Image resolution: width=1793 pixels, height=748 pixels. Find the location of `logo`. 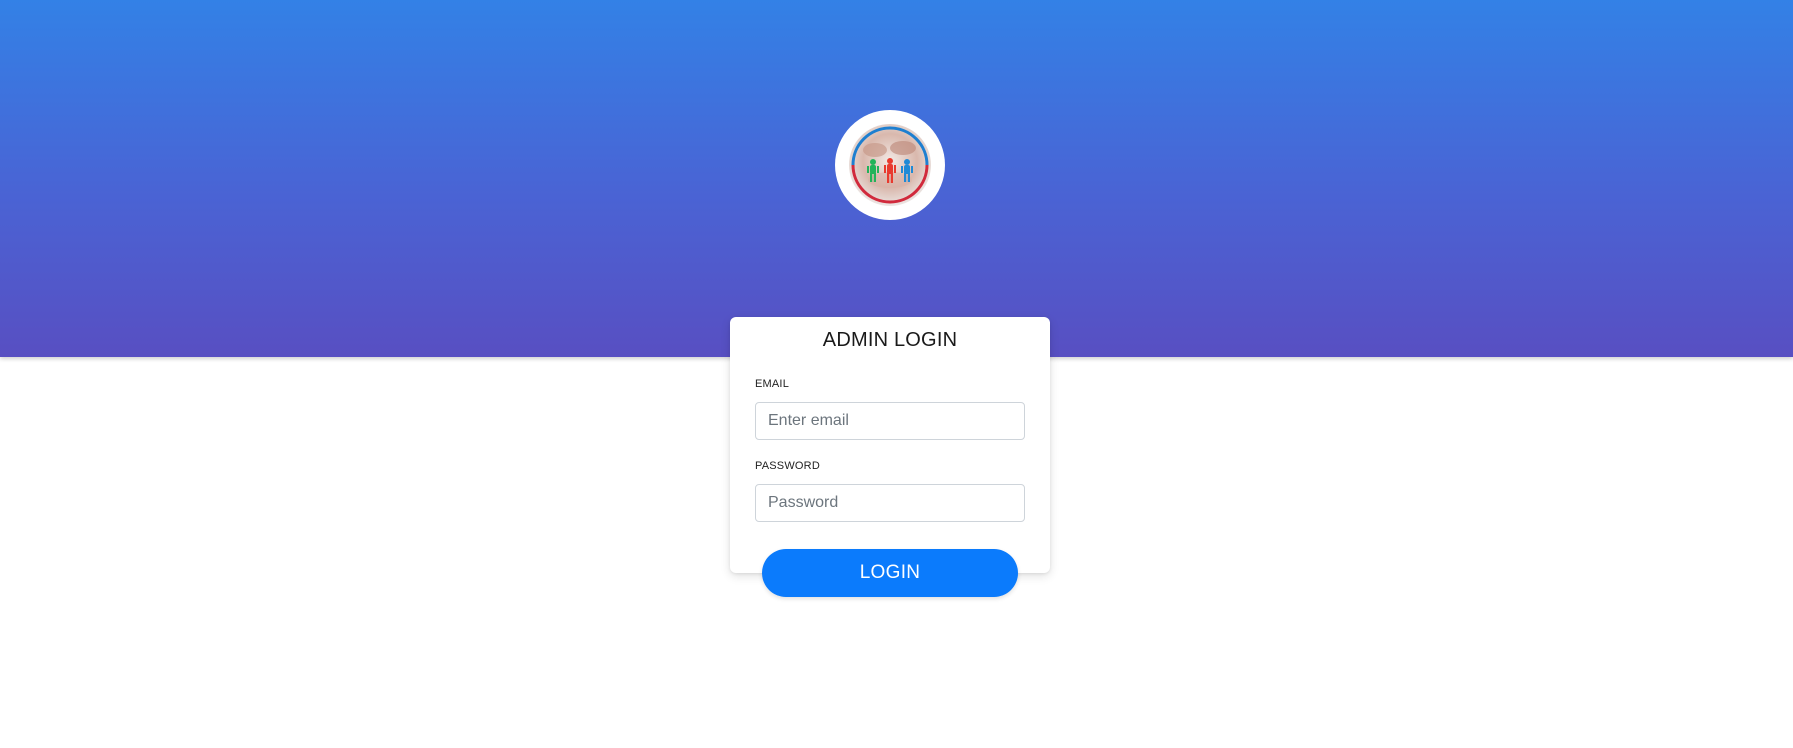

logo is located at coordinates (890, 165).